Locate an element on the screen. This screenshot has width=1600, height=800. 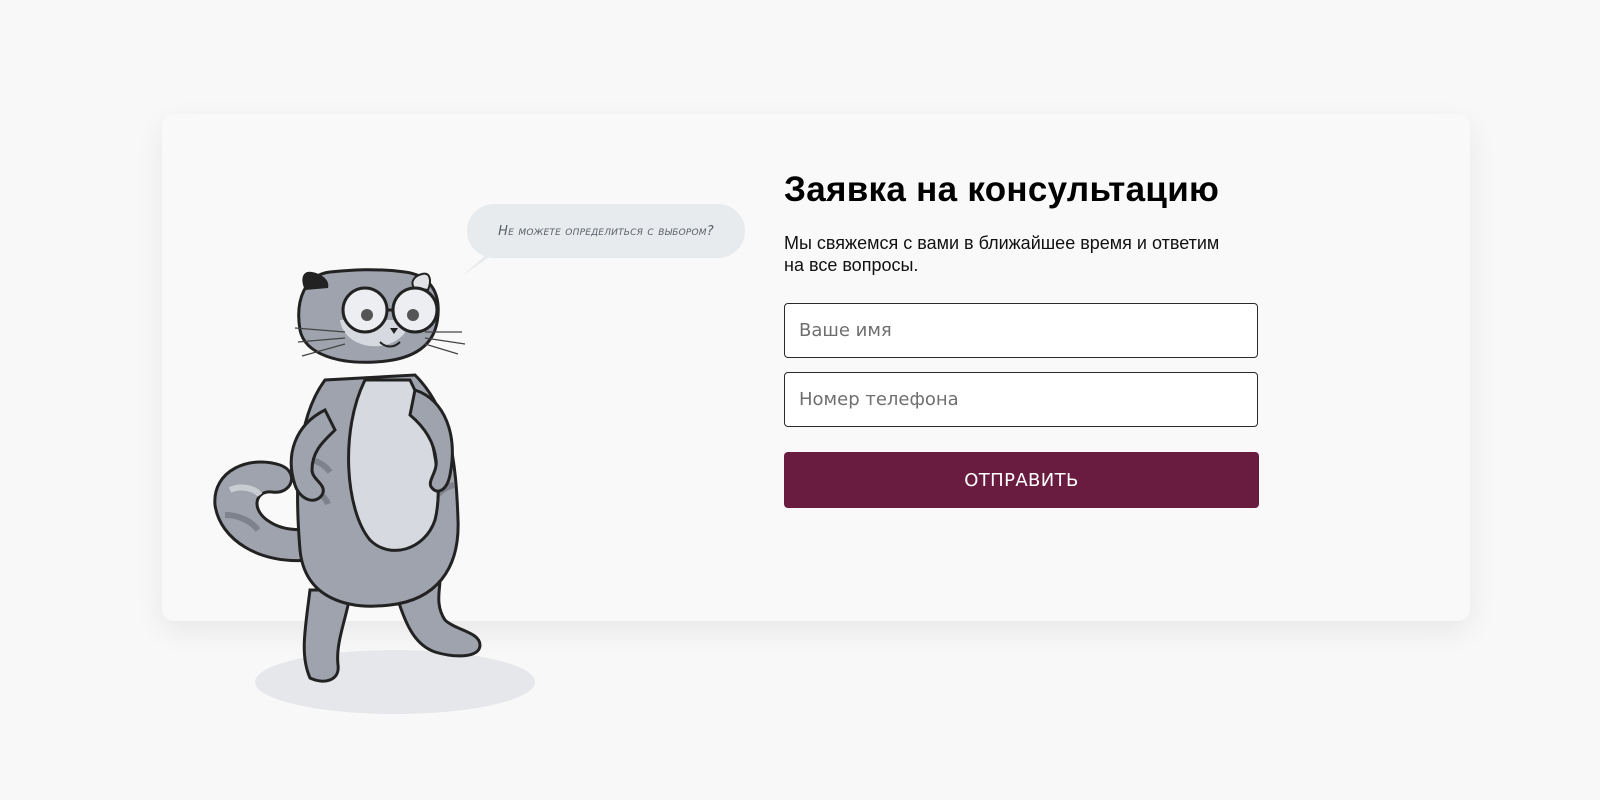
name-input is located at coordinates (1021, 330).